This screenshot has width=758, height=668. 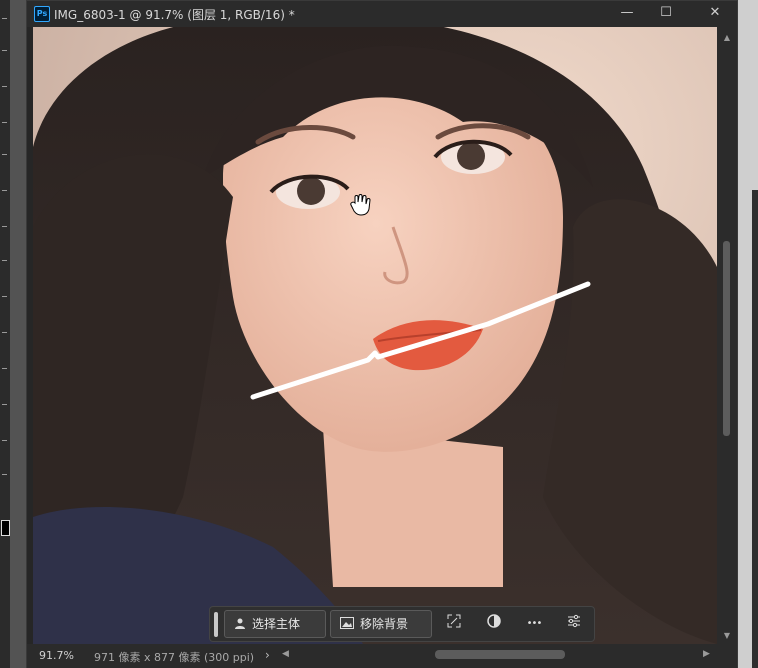 What do you see at coordinates (174, 15) in the screenshot?
I see `document-title: IMG_6803-1 @ 91.7% (图层 1, RGB/16) *` at bounding box center [174, 15].